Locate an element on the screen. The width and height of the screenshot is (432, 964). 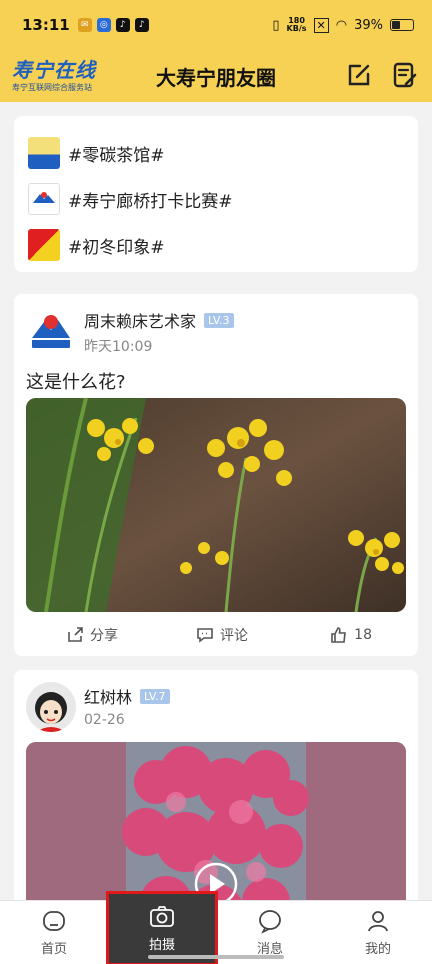
comment-label: 评论 is located at coordinates (234, 636).